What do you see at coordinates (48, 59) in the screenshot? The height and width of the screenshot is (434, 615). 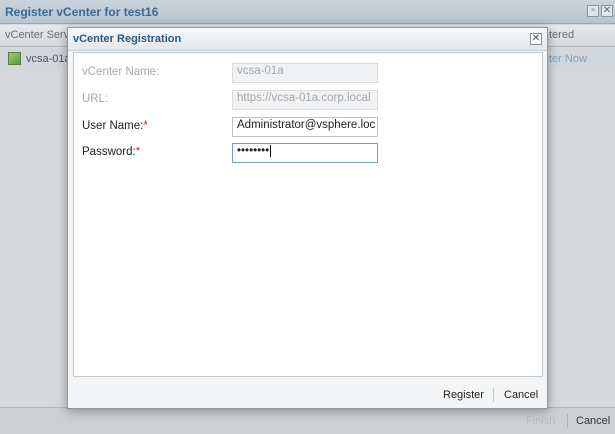 I see `row-vcenter-name: vcsa-01a` at bounding box center [48, 59].